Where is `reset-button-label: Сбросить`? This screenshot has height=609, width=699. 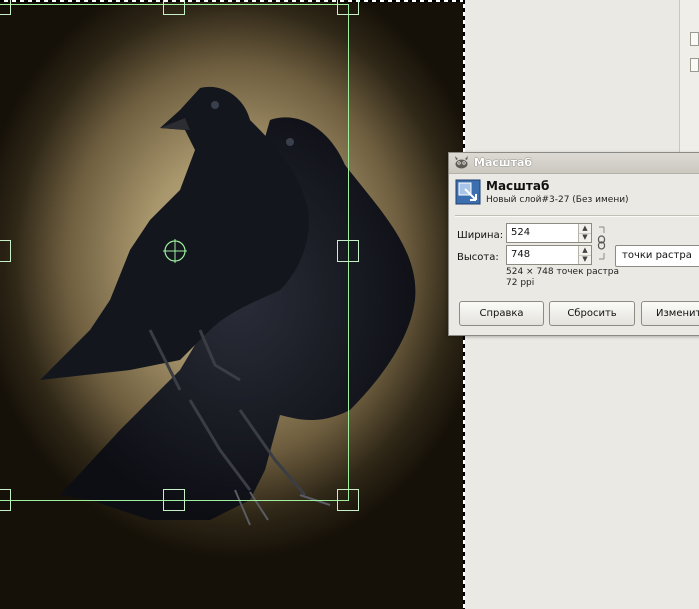 reset-button-label: Сбросить is located at coordinates (592, 313).